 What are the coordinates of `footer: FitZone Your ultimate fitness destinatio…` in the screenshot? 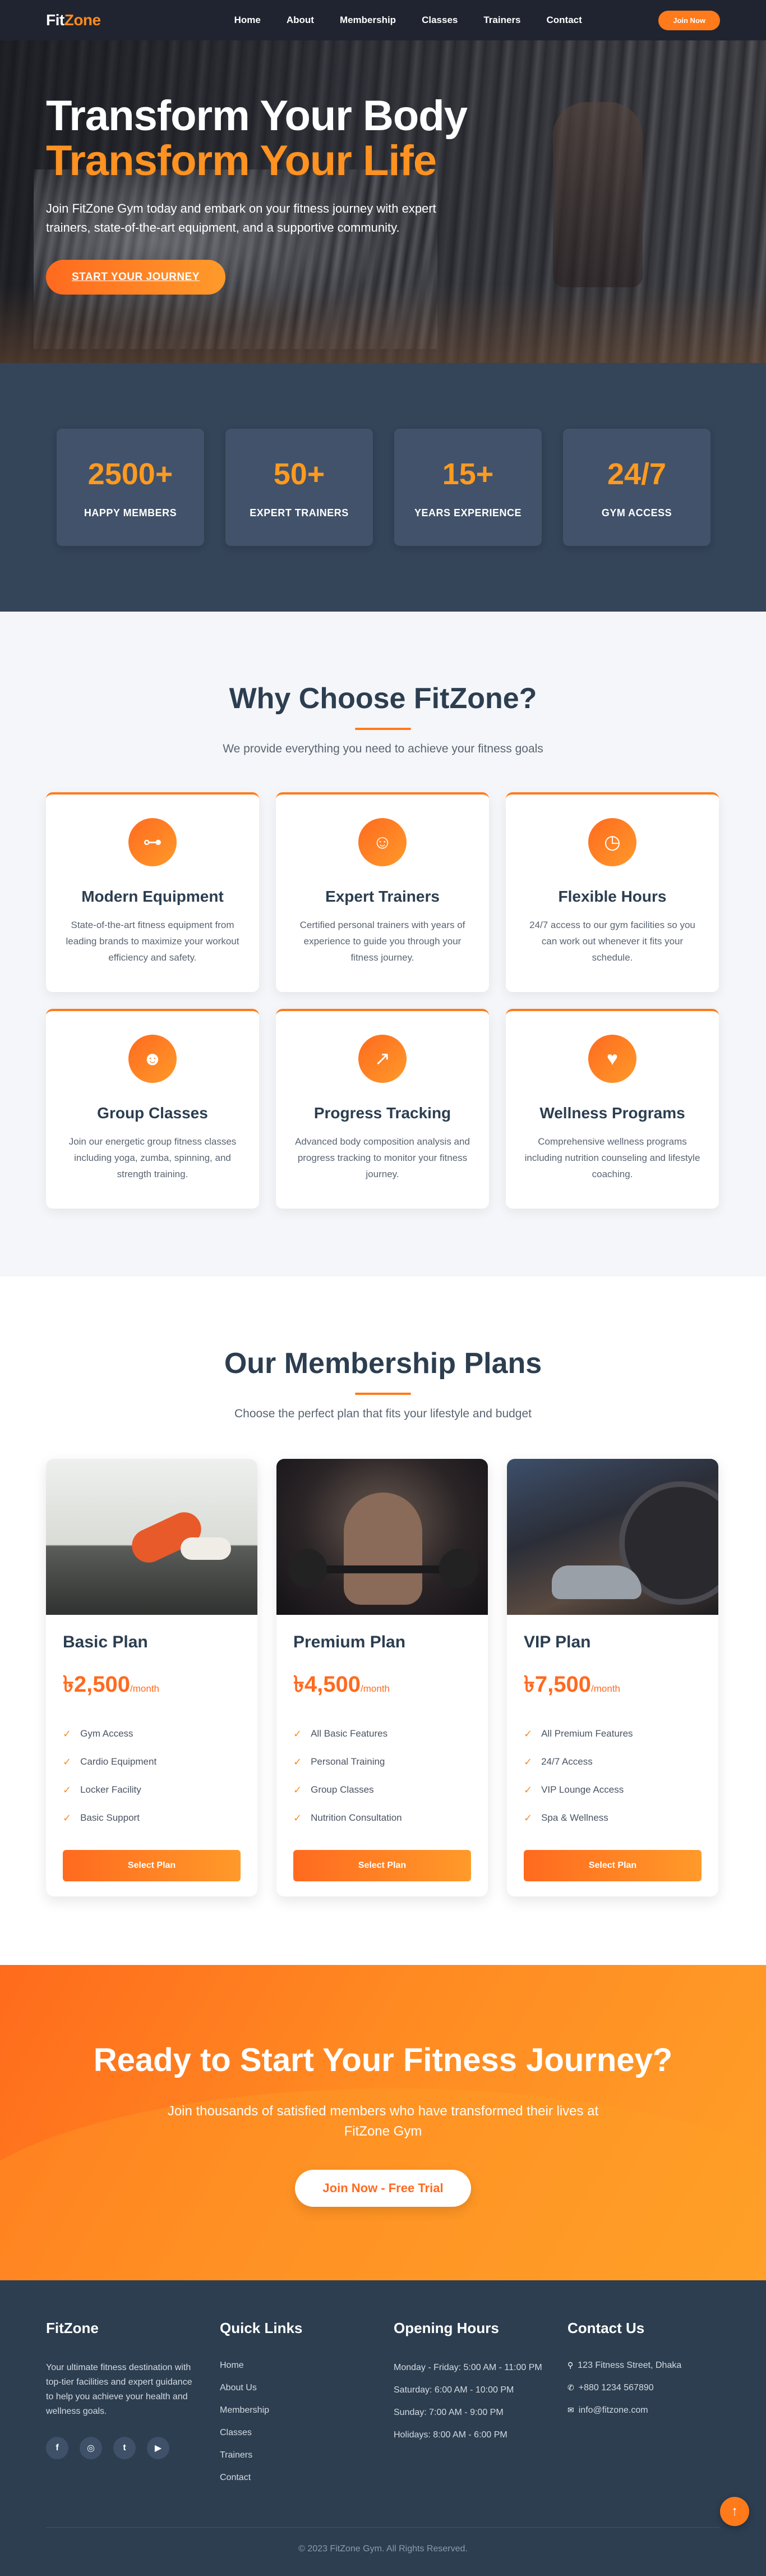 It's located at (383, 2428).